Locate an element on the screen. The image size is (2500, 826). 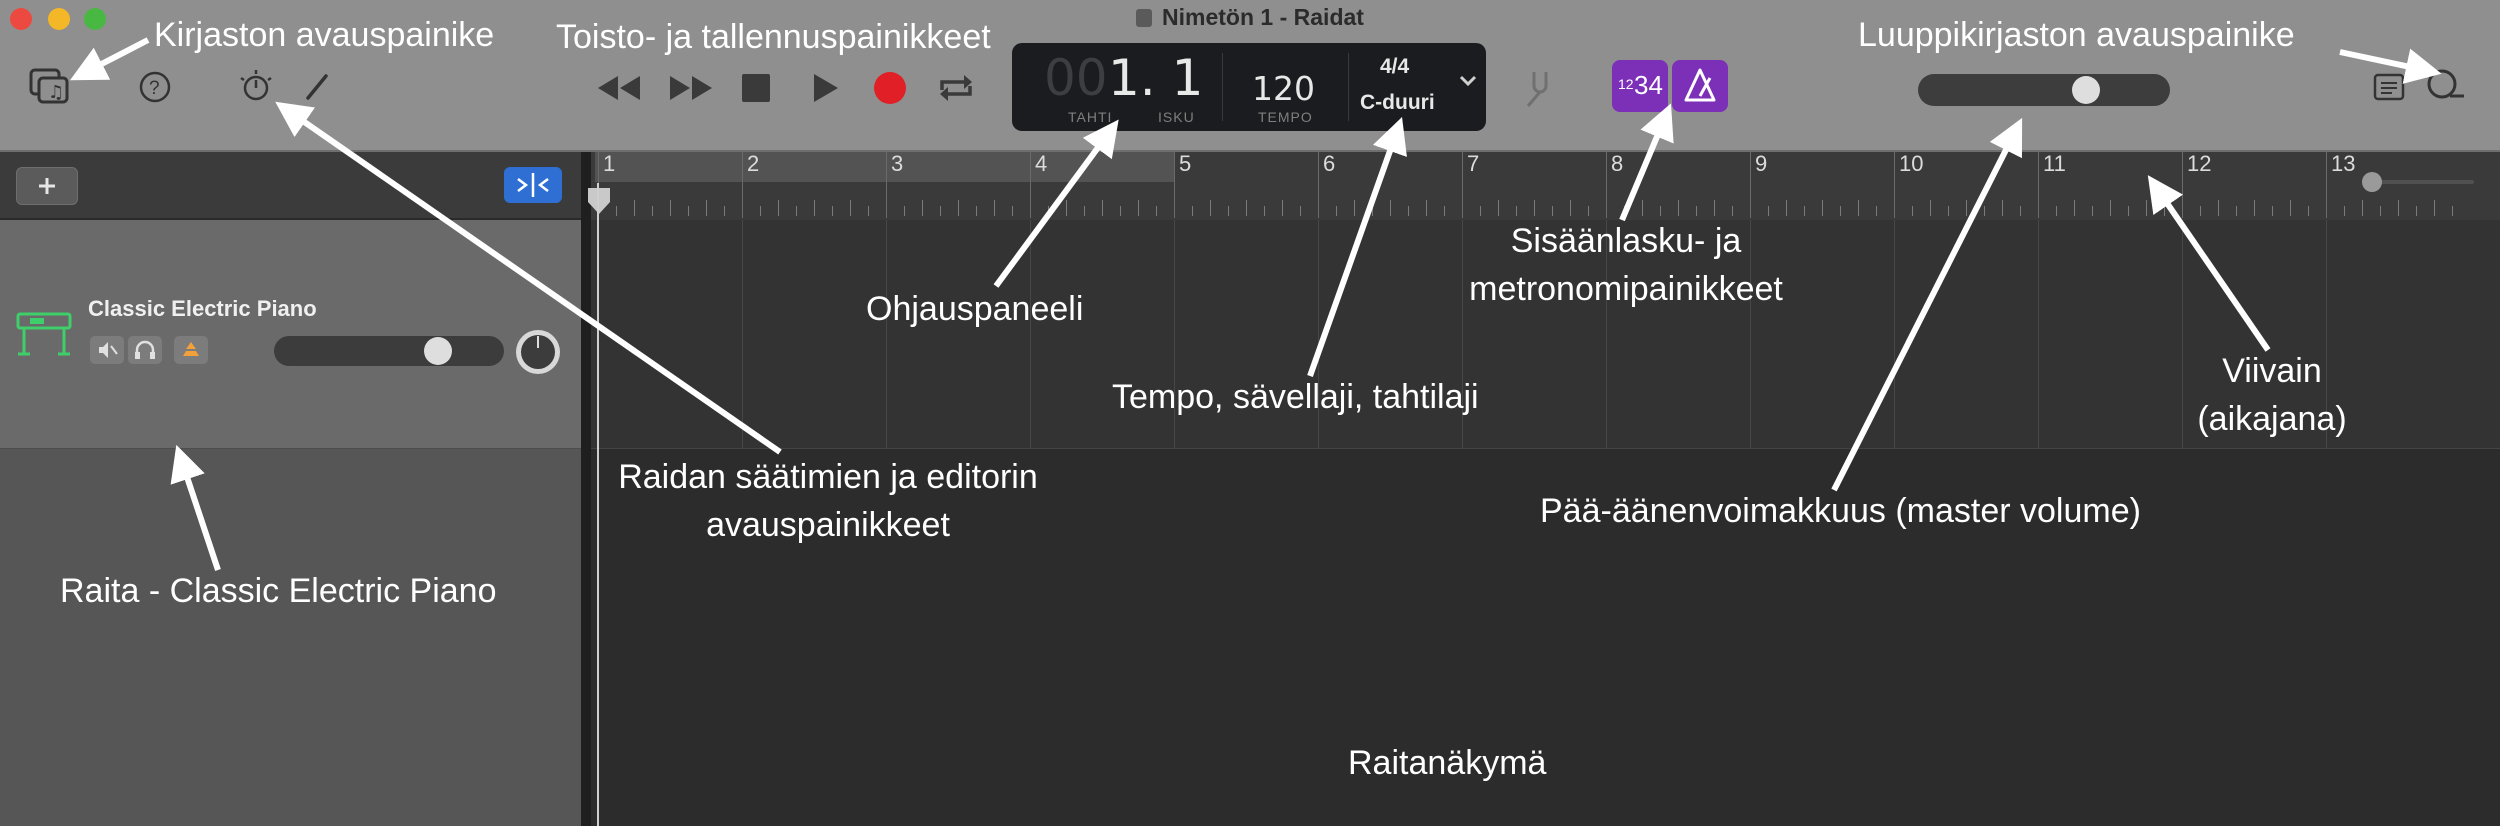
add-track-button is located at coordinates (47, 186).